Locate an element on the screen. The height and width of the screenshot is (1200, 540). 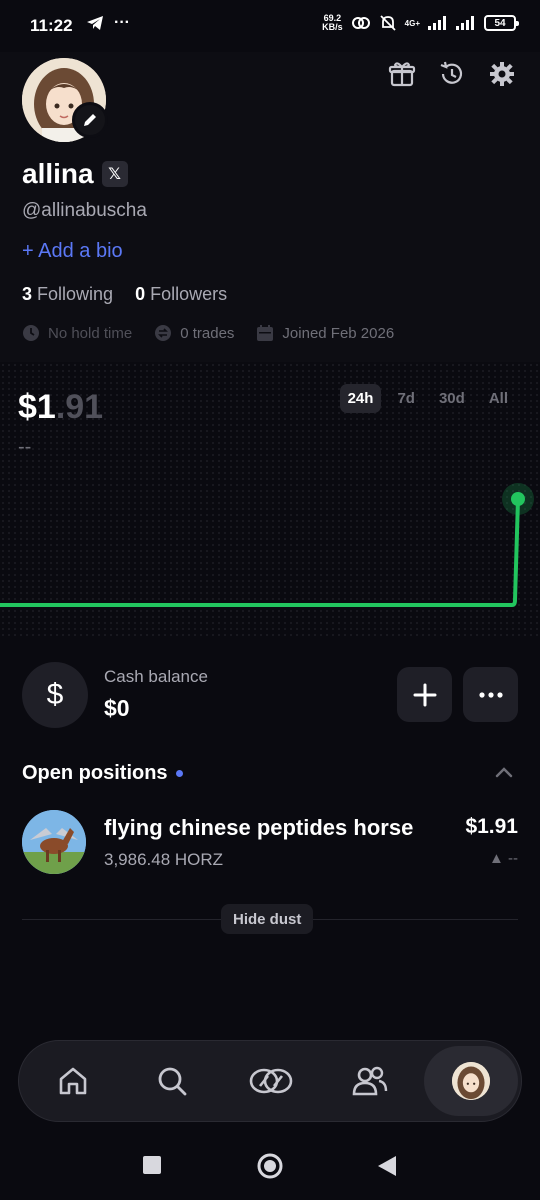
android-nav-bar is located at coordinates (270, 1168).